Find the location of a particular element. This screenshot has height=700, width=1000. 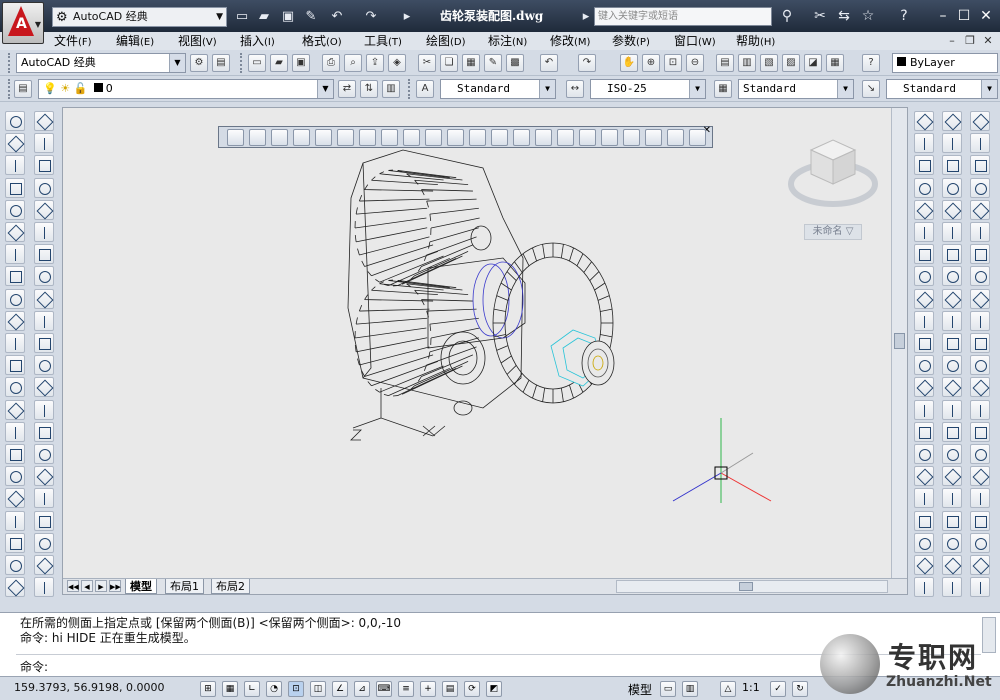

zoom-window-icon: ⊡ is located at coordinates (673, 63).